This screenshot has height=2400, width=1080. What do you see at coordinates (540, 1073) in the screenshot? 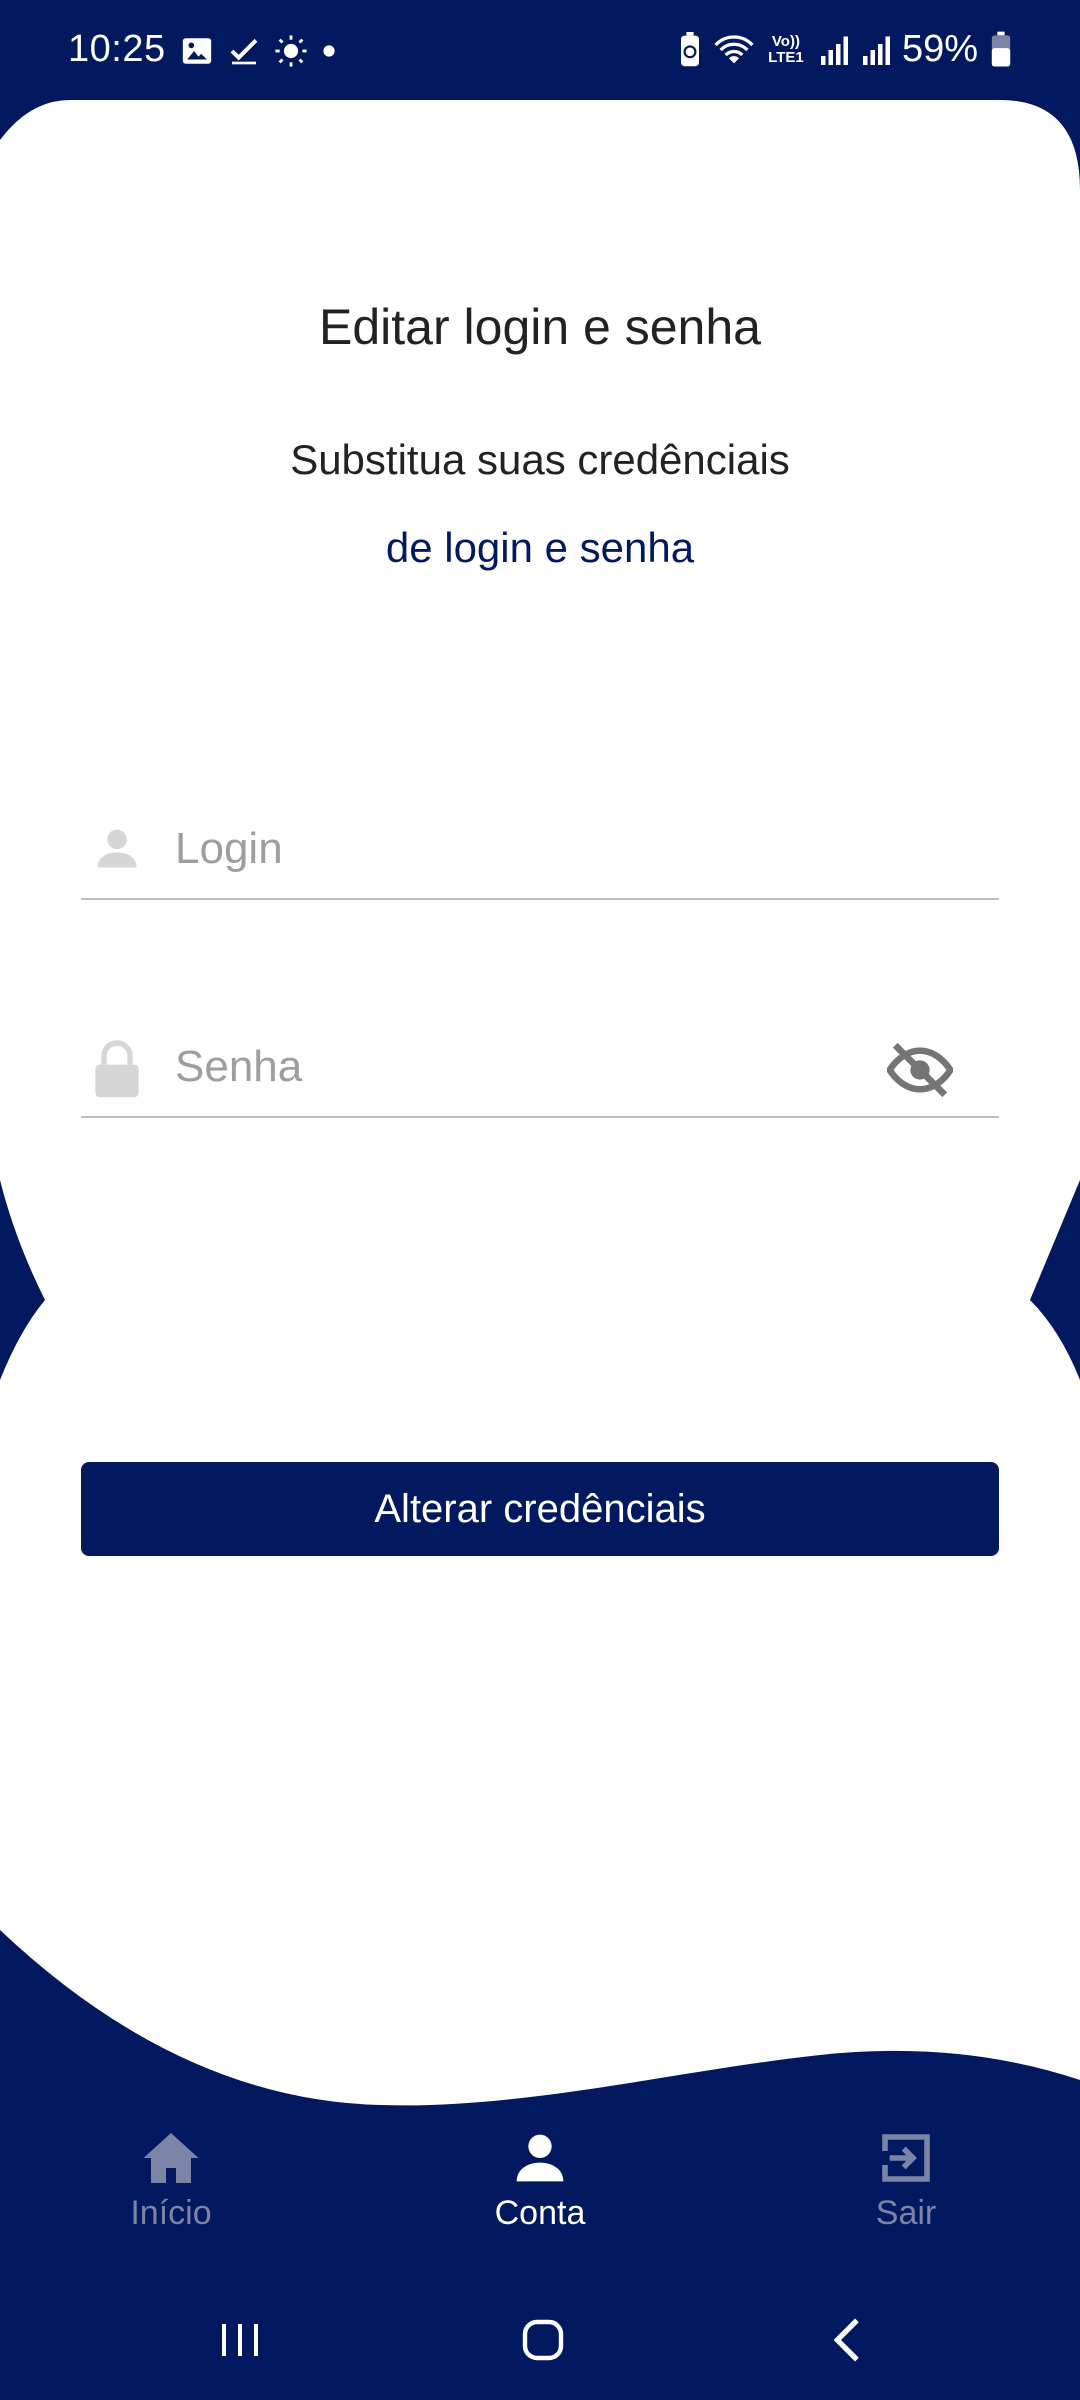
I see `password-field: Senha` at bounding box center [540, 1073].